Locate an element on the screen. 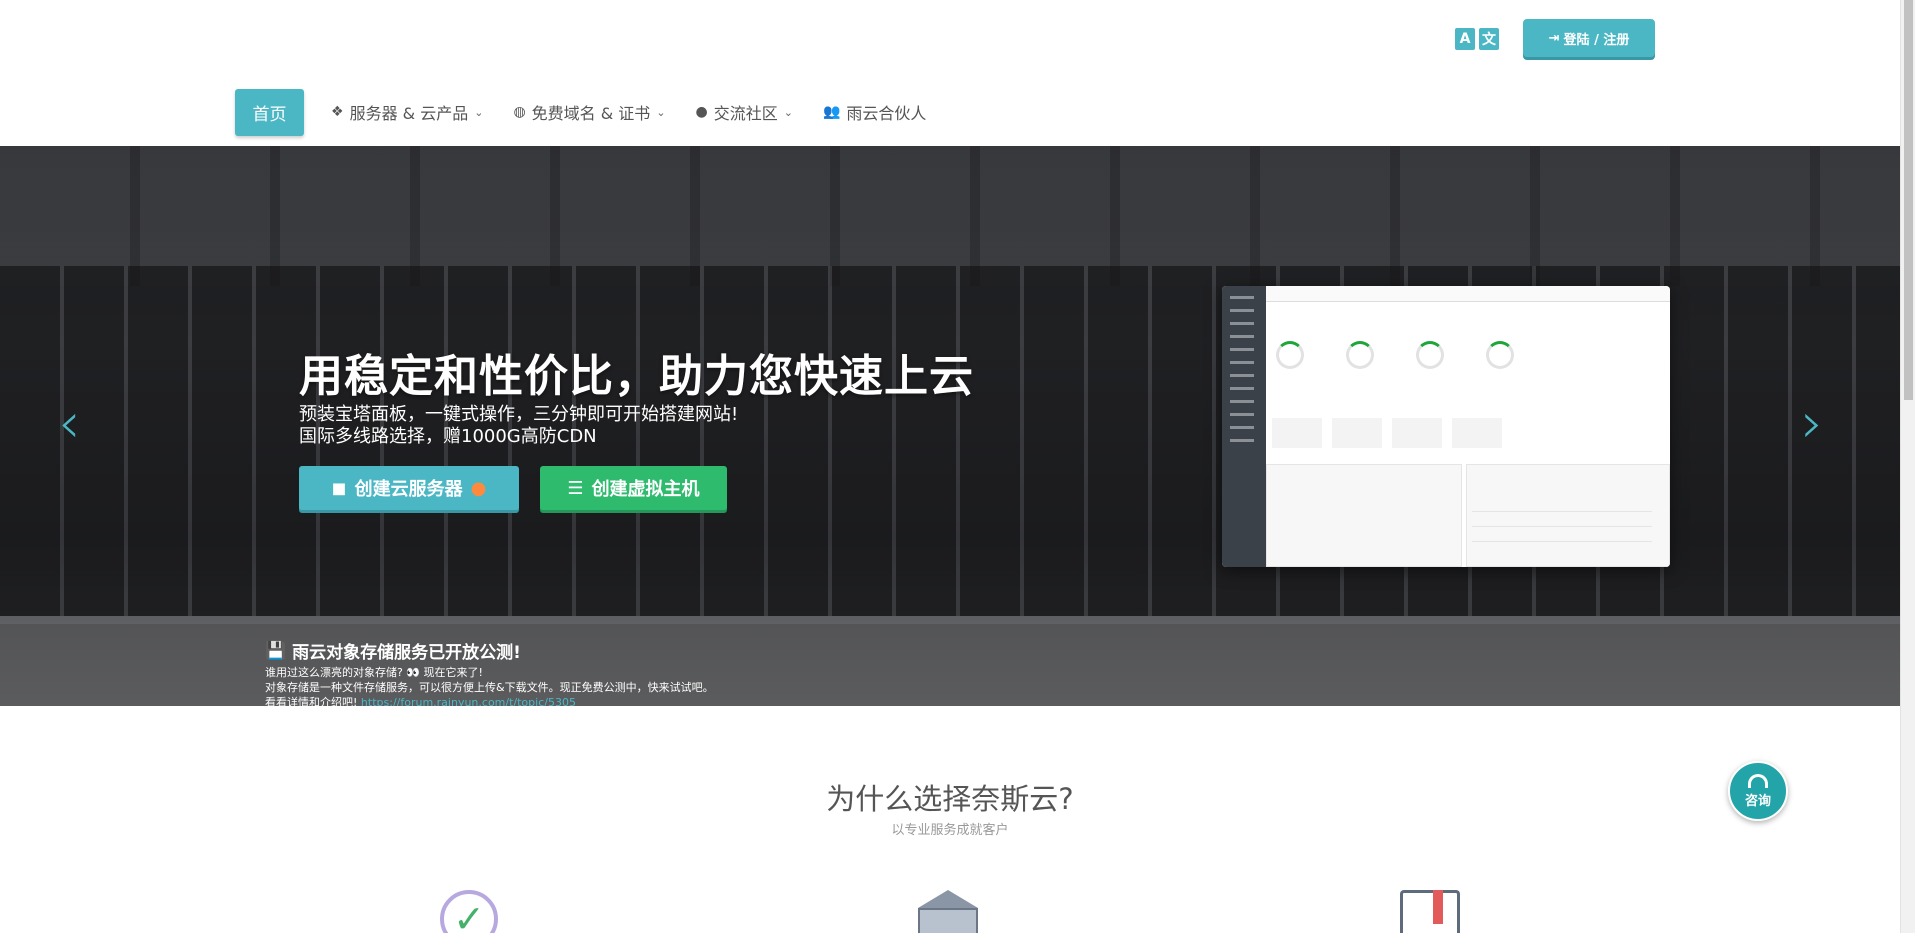 This screenshot has width=1915, height=933. hero-subtitle-line1: 预装宝塔面板，一键式操作，三分钟即可开始搭建网站! is located at coordinates (519, 414).